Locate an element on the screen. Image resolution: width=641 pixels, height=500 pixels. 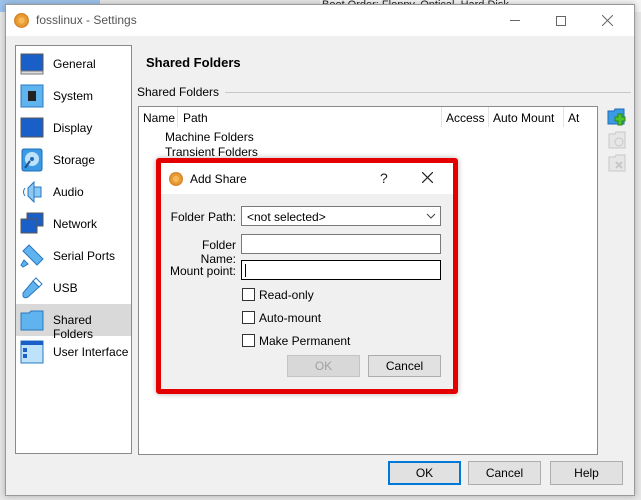
group-divider is located at coordinates (423, 92).